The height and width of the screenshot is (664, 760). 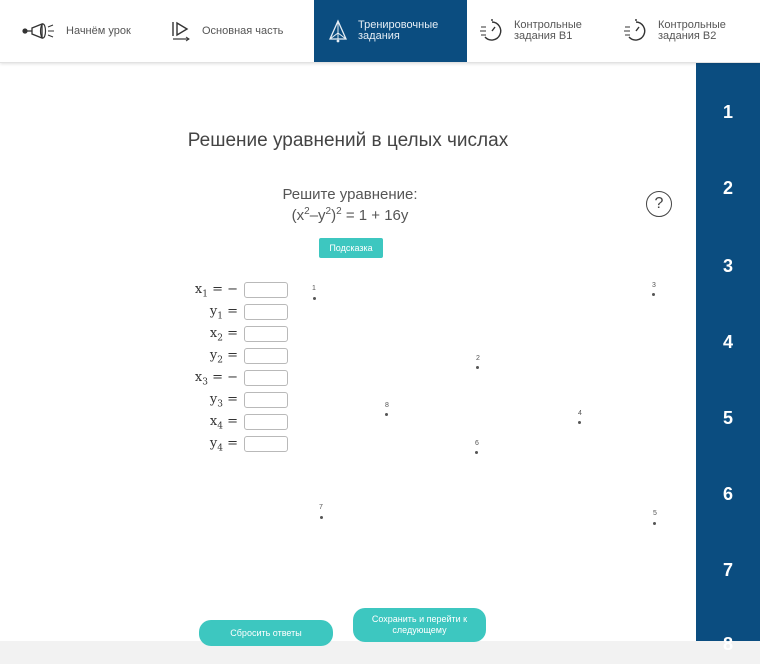 What do you see at coordinates (223, 313) in the screenshot?
I see `answer-label: y1 =` at bounding box center [223, 313].